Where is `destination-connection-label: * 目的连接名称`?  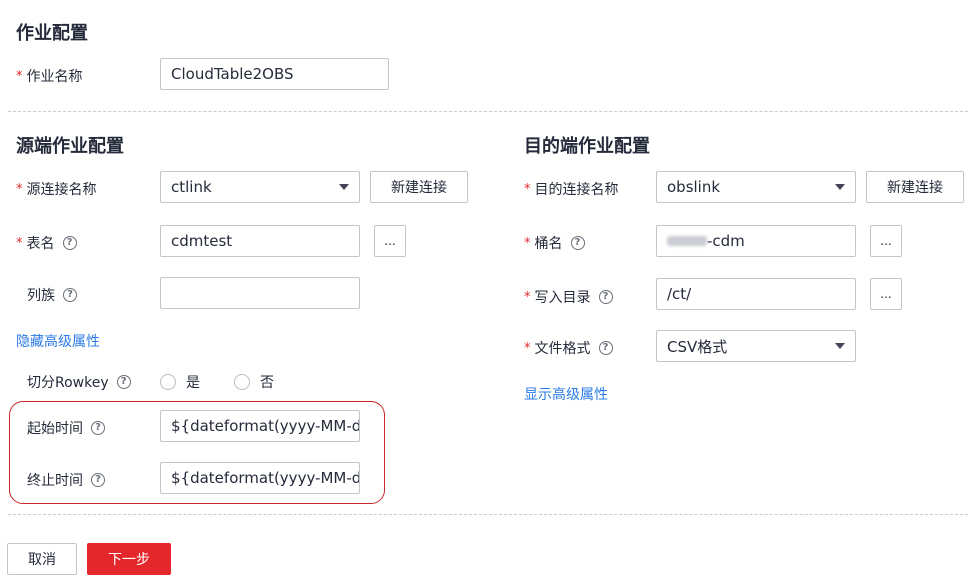 destination-connection-label: * 目的连接名称 is located at coordinates (571, 189).